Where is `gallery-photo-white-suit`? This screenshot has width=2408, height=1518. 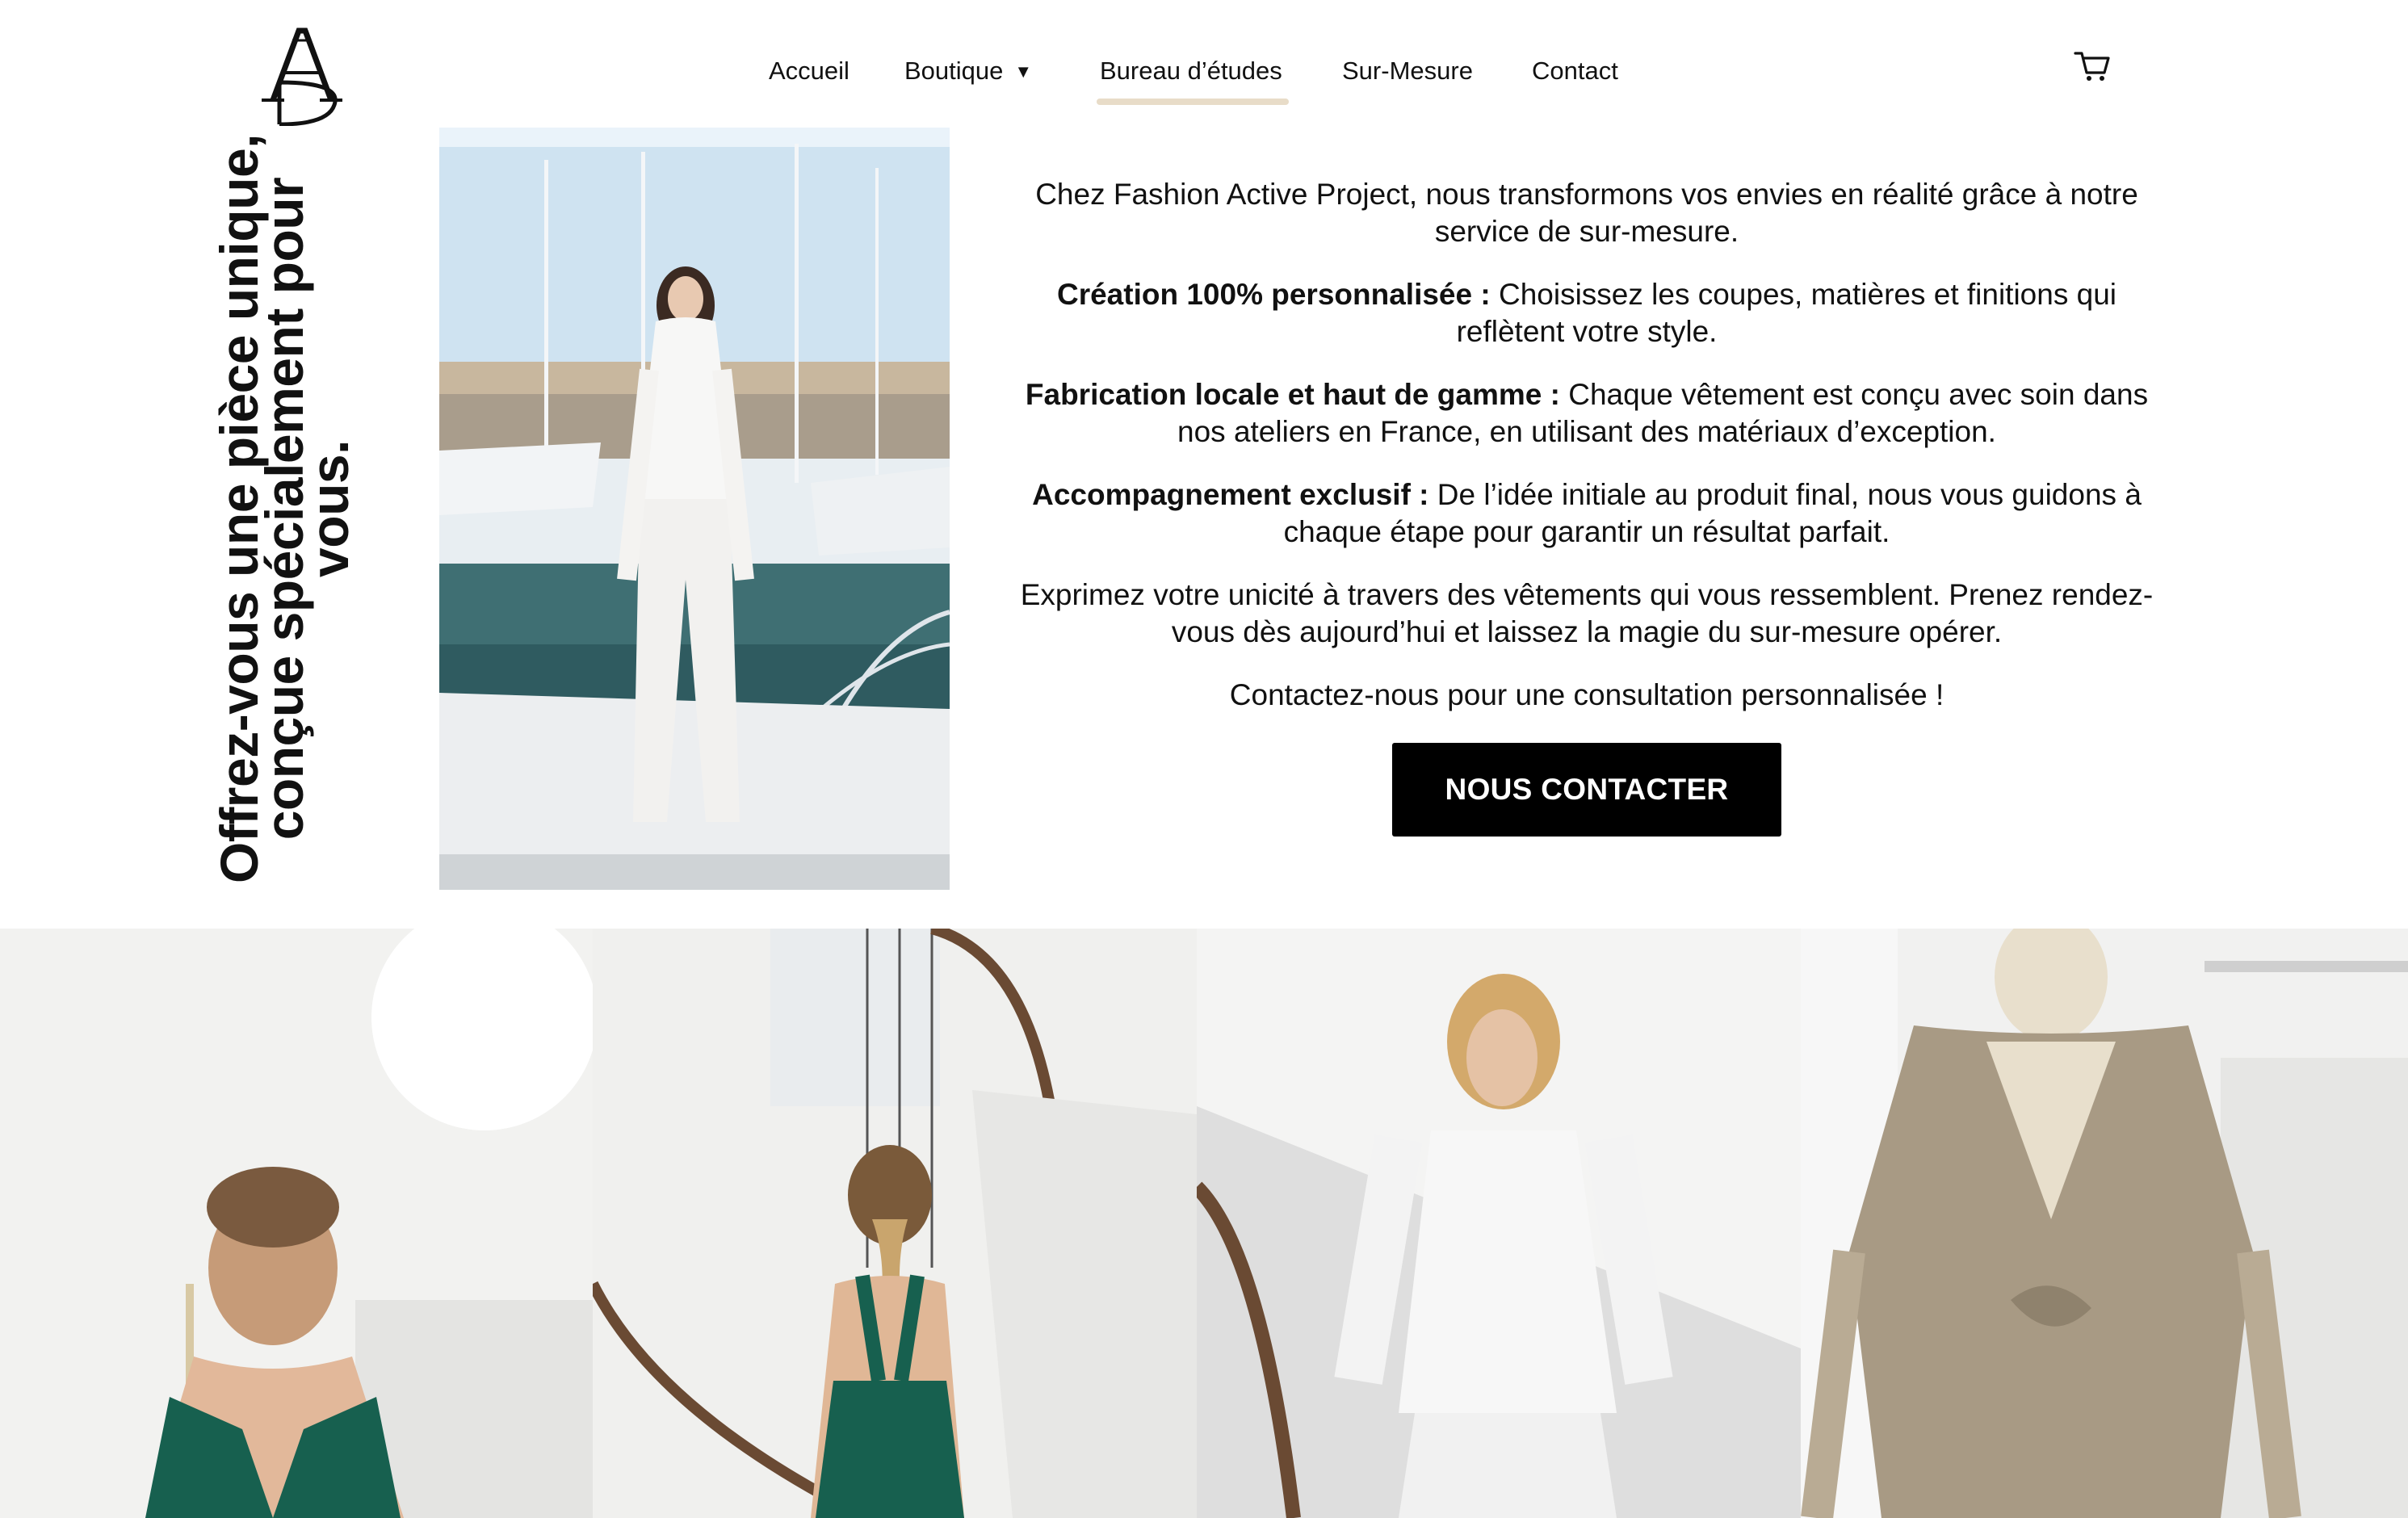
gallery-photo-white-suit is located at coordinates (1499, 1223).